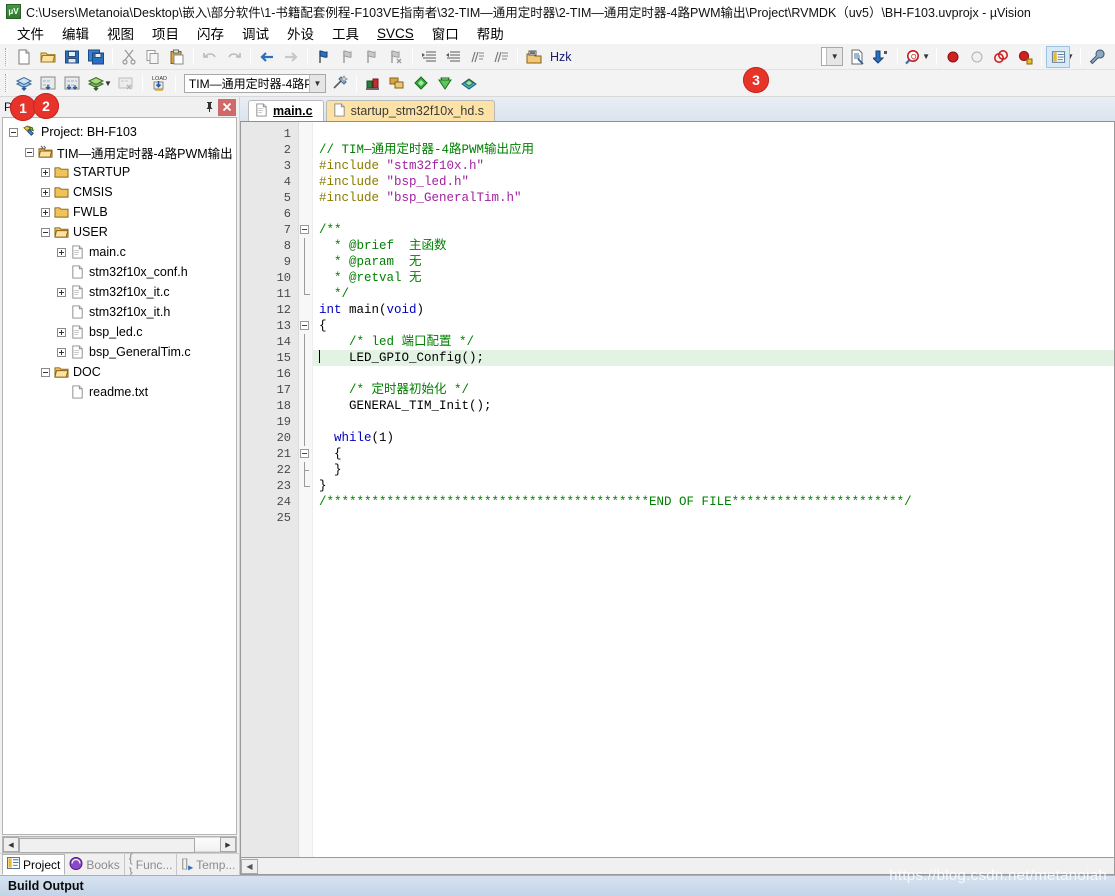 The width and height of the screenshot is (1115, 896). I want to click on comment-icon, so click(477, 57).